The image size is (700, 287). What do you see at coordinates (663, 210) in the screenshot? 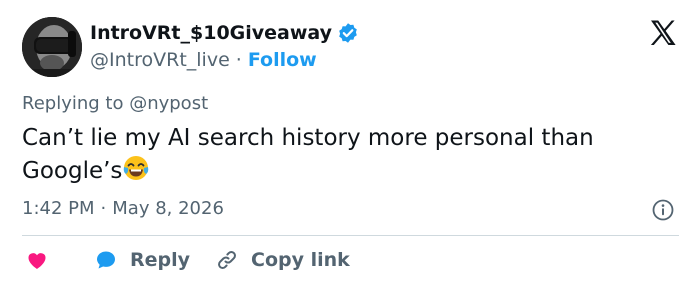
I see `info-icon` at bounding box center [663, 210].